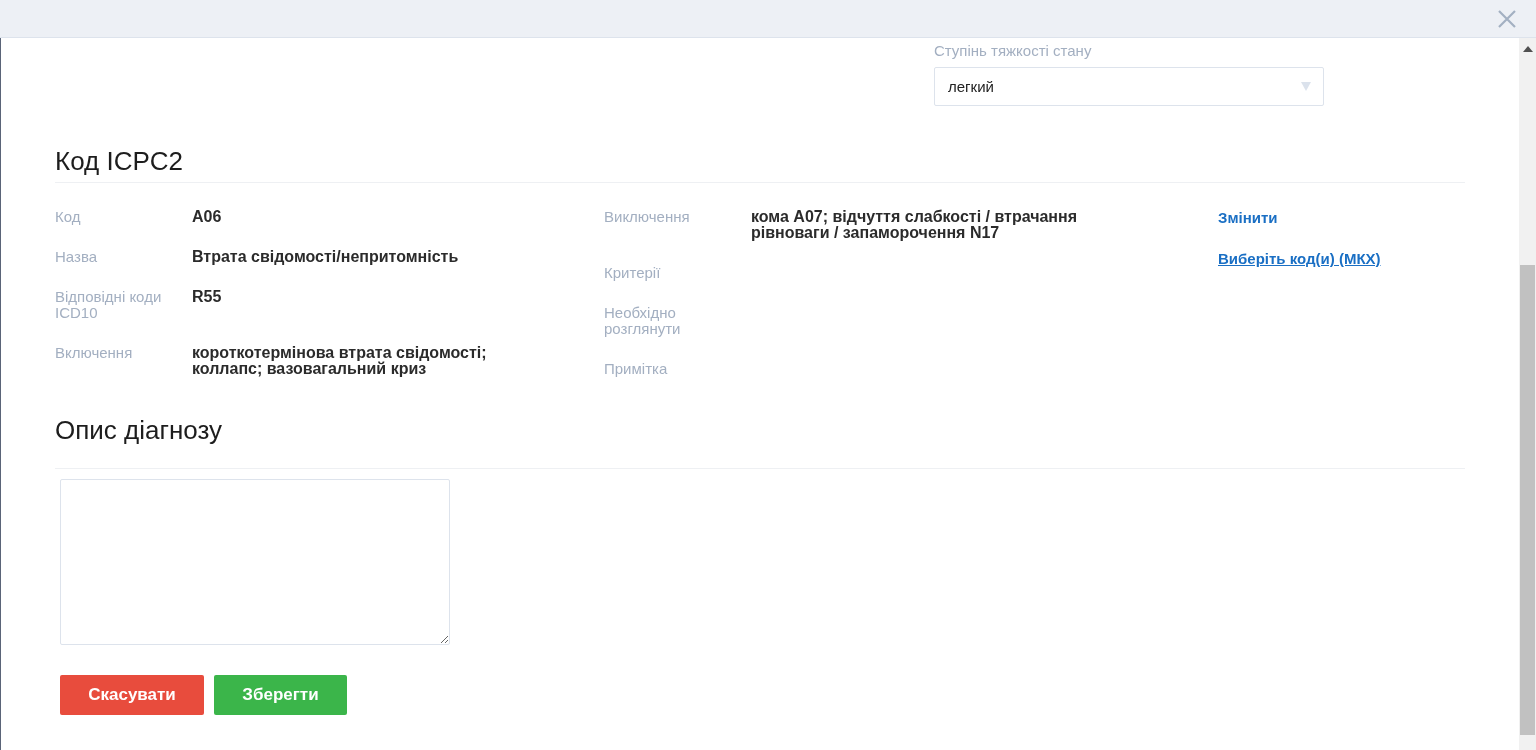 This screenshot has height=750, width=1536. What do you see at coordinates (760, 164) in the screenshot?
I see `section-heading: Код ICPC2` at bounding box center [760, 164].